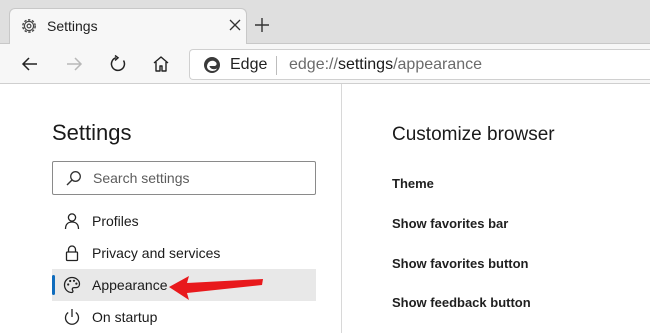 Image resolution: width=650 pixels, height=333 pixels. Describe the element at coordinates (29, 26) in the screenshot. I see `gear-icon` at that location.